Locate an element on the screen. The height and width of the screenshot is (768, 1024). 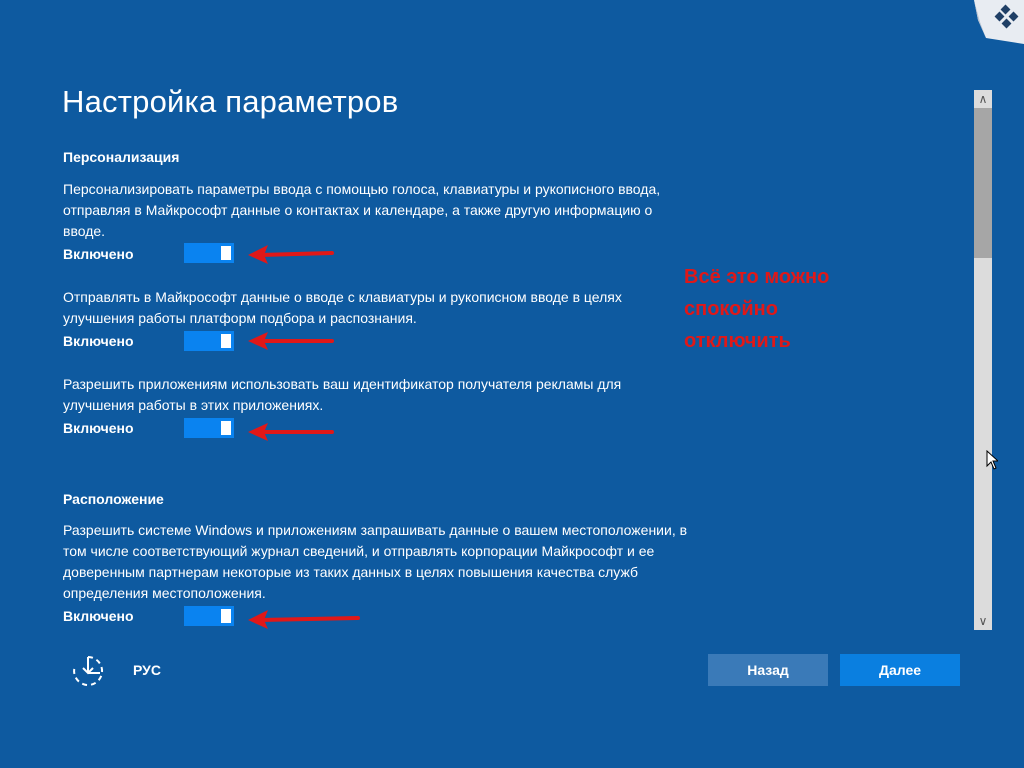
toggle-location is located at coordinates (209, 616).